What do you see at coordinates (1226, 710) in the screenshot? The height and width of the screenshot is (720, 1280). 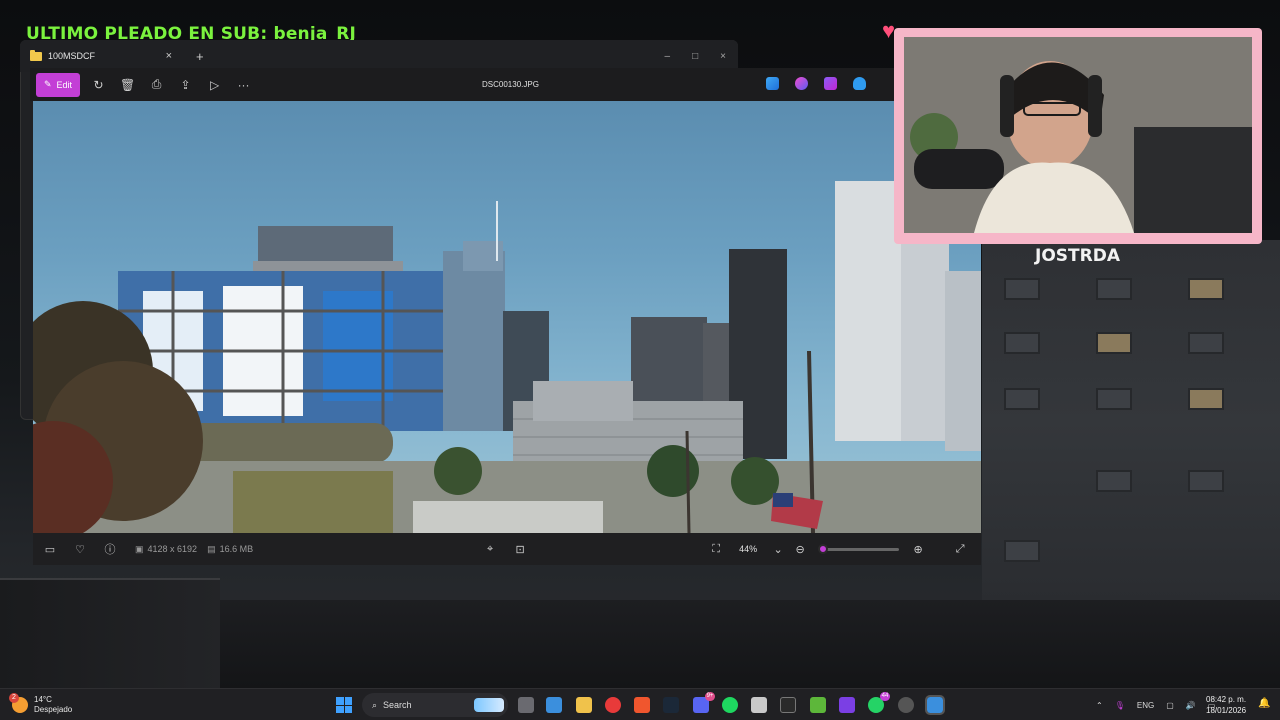 I see `date: 18/01/2026` at bounding box center [1226, 710].